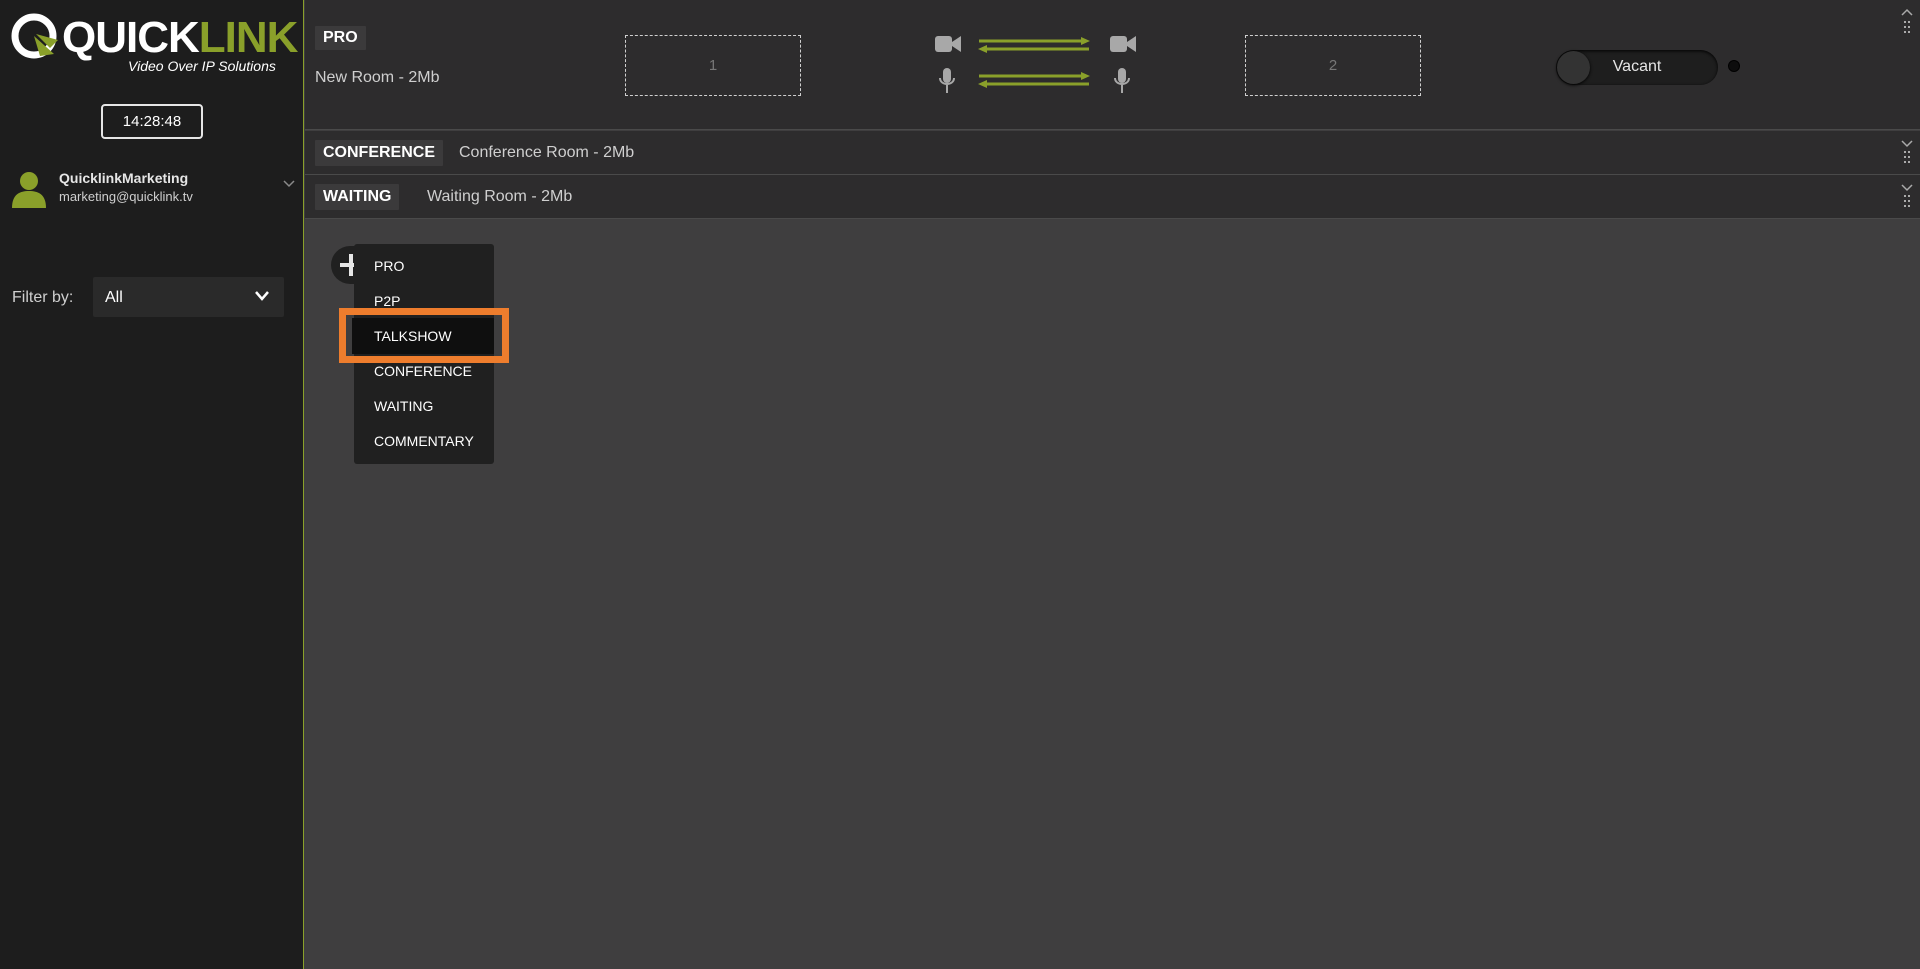  Describe the element at coordinates (188, 297) in the screenshot. I see `filter-select: All` at that location.